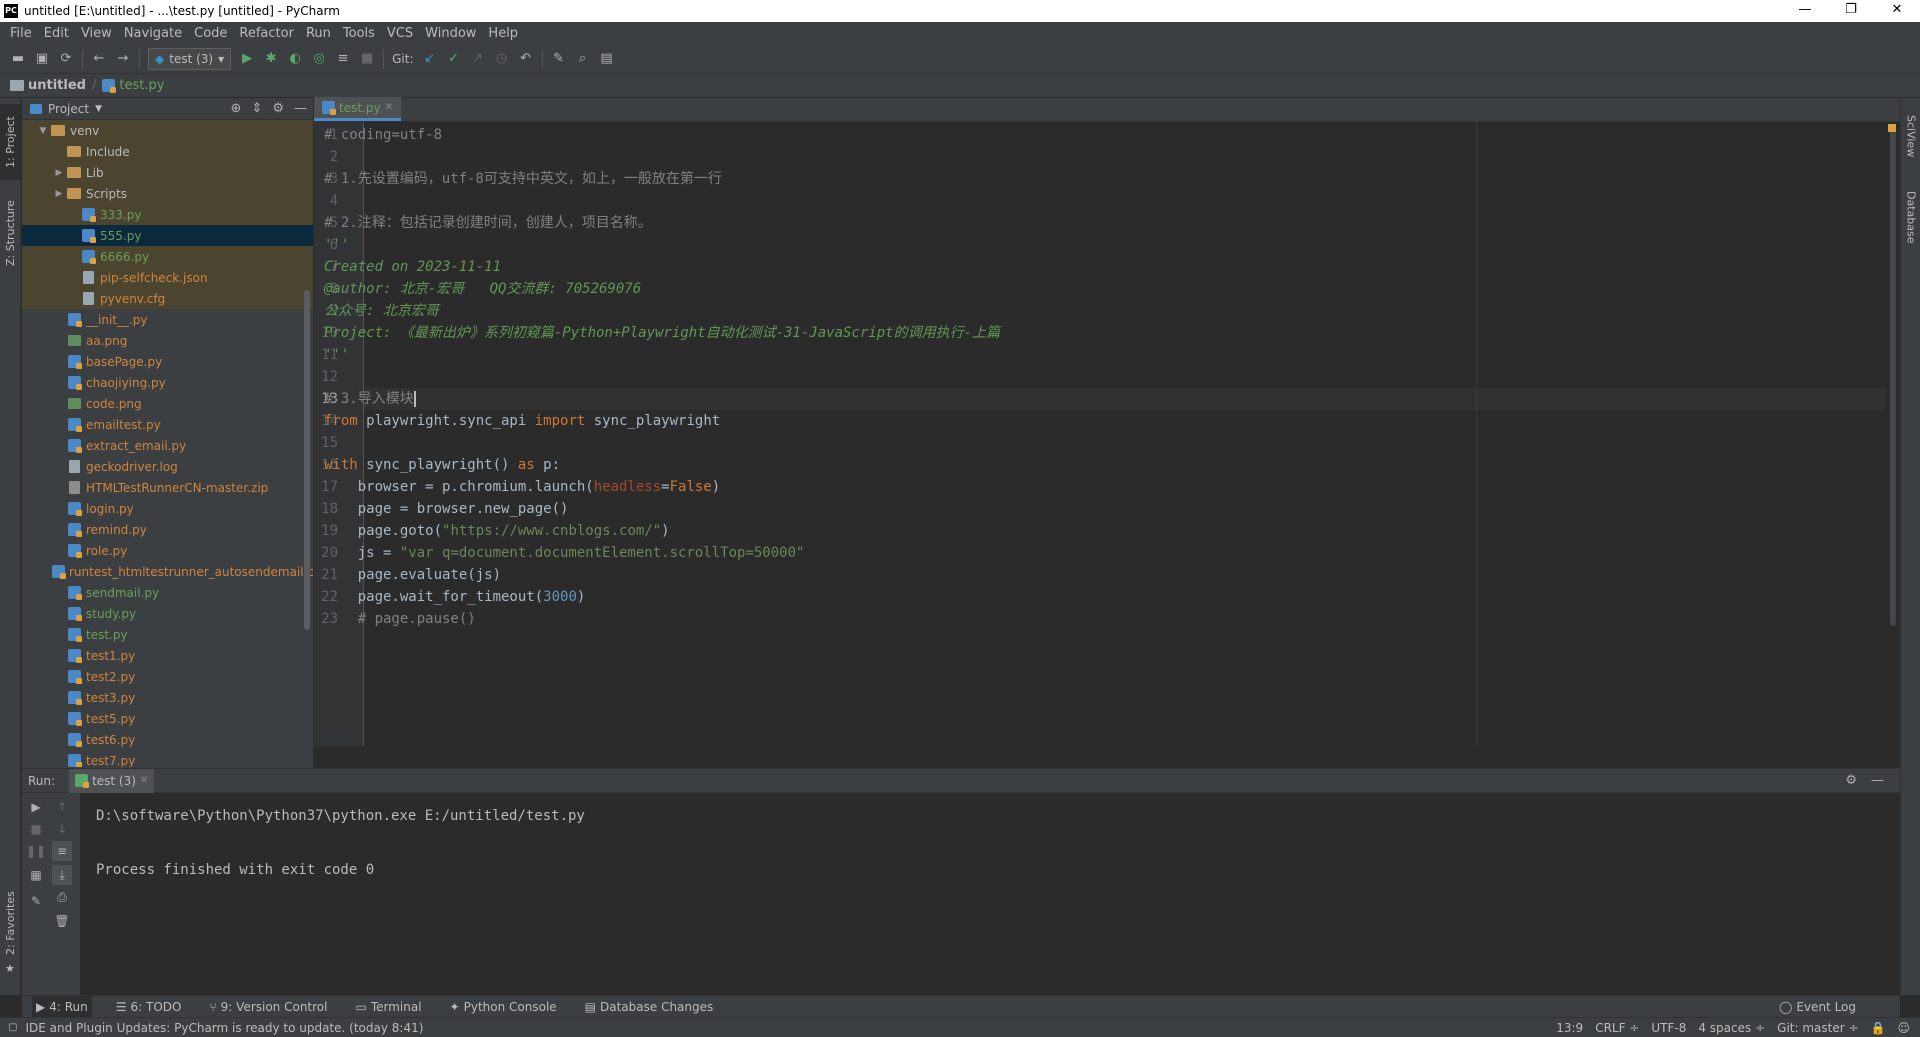 The height and width of the screenshot is (1037, 1920). Describe the element at coordinates (1897, 11) in the screenshot. I see `close-icon: ✕` at that location.